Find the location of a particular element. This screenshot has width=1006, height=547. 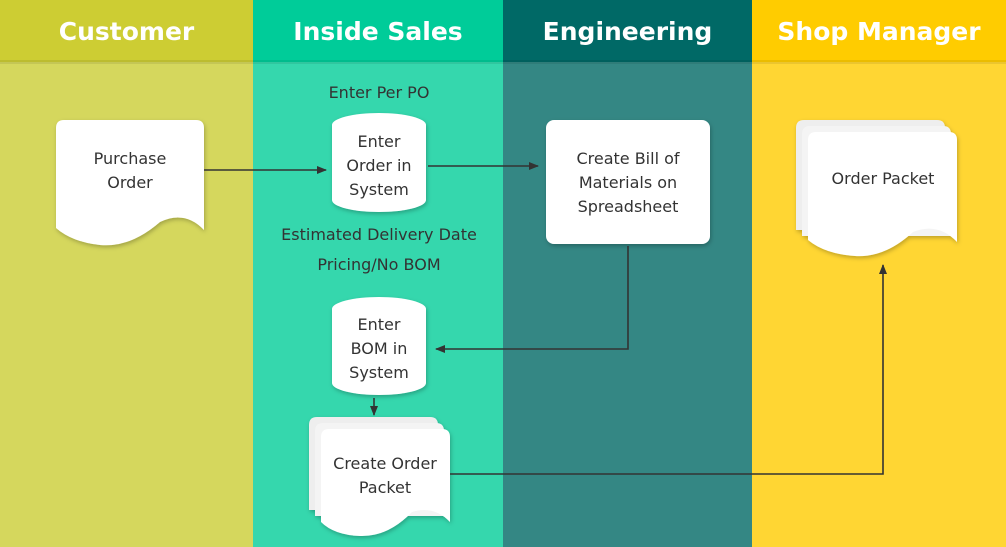

node-label: BOM in is located at coordinates (379, 348).